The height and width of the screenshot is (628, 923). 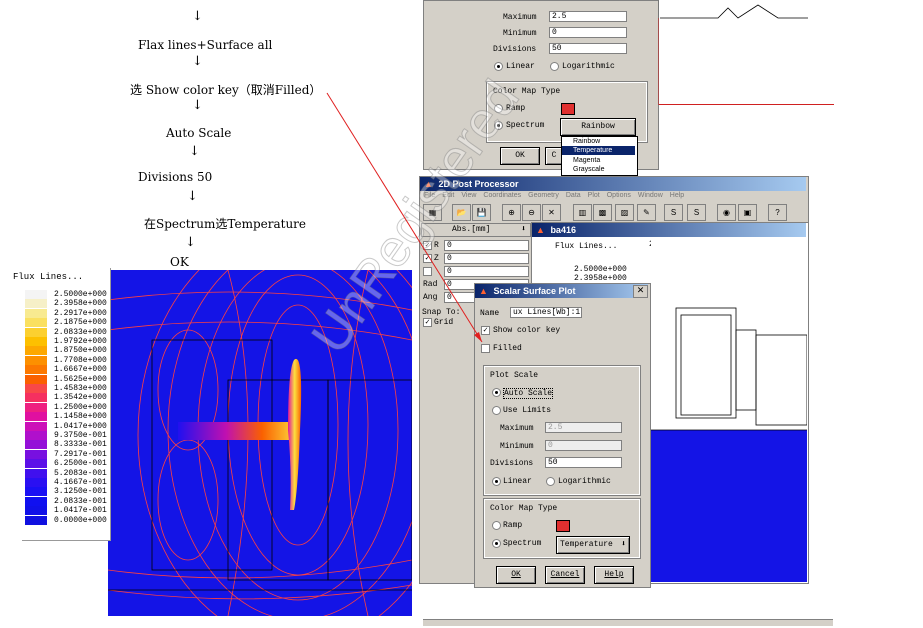 I want to click on legend-value: 1.8750e+000, so click(x=80, y=351).